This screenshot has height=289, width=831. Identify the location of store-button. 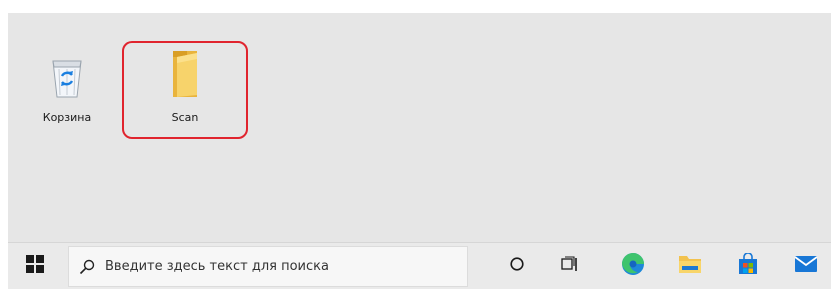
(748, 266).